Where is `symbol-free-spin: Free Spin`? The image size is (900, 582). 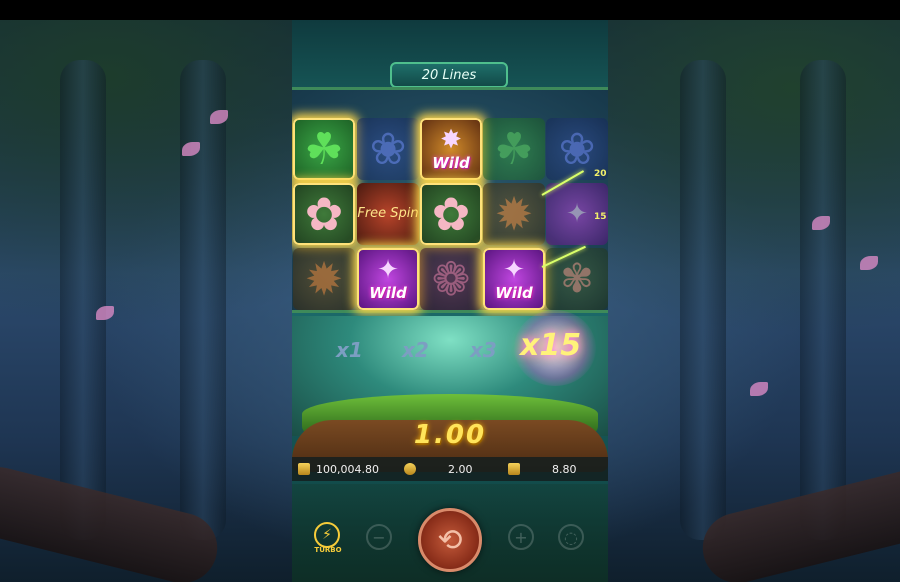
symbol-free-spin: Free Spin is located at coordinates (388, 214).